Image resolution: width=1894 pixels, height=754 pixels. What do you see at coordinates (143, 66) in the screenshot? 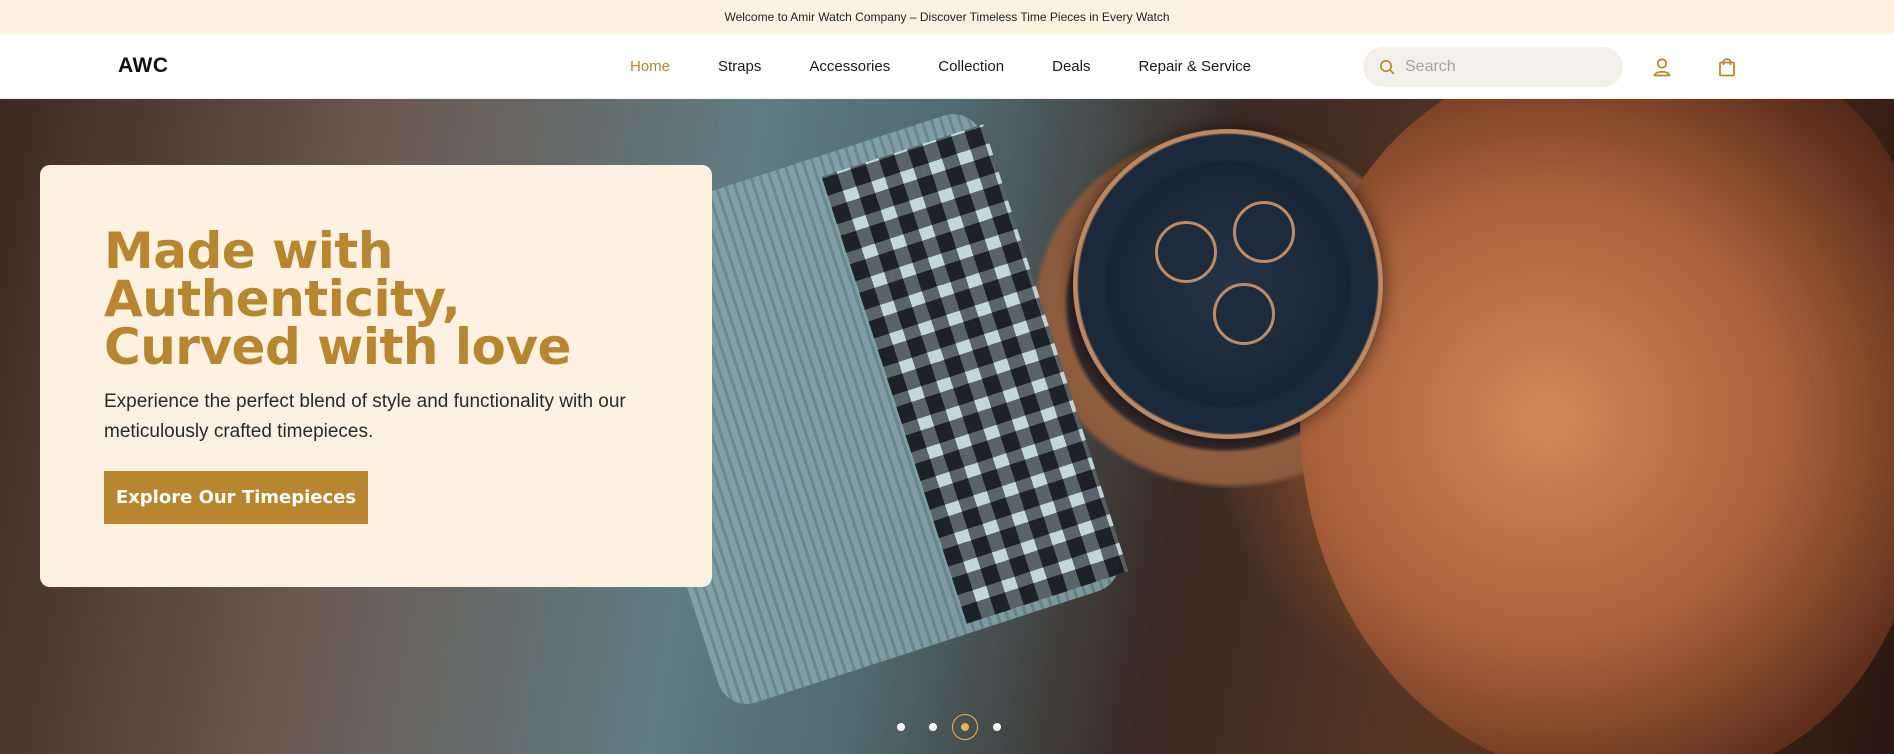
I see `logo: AWC` at bounding box center [143, 66].